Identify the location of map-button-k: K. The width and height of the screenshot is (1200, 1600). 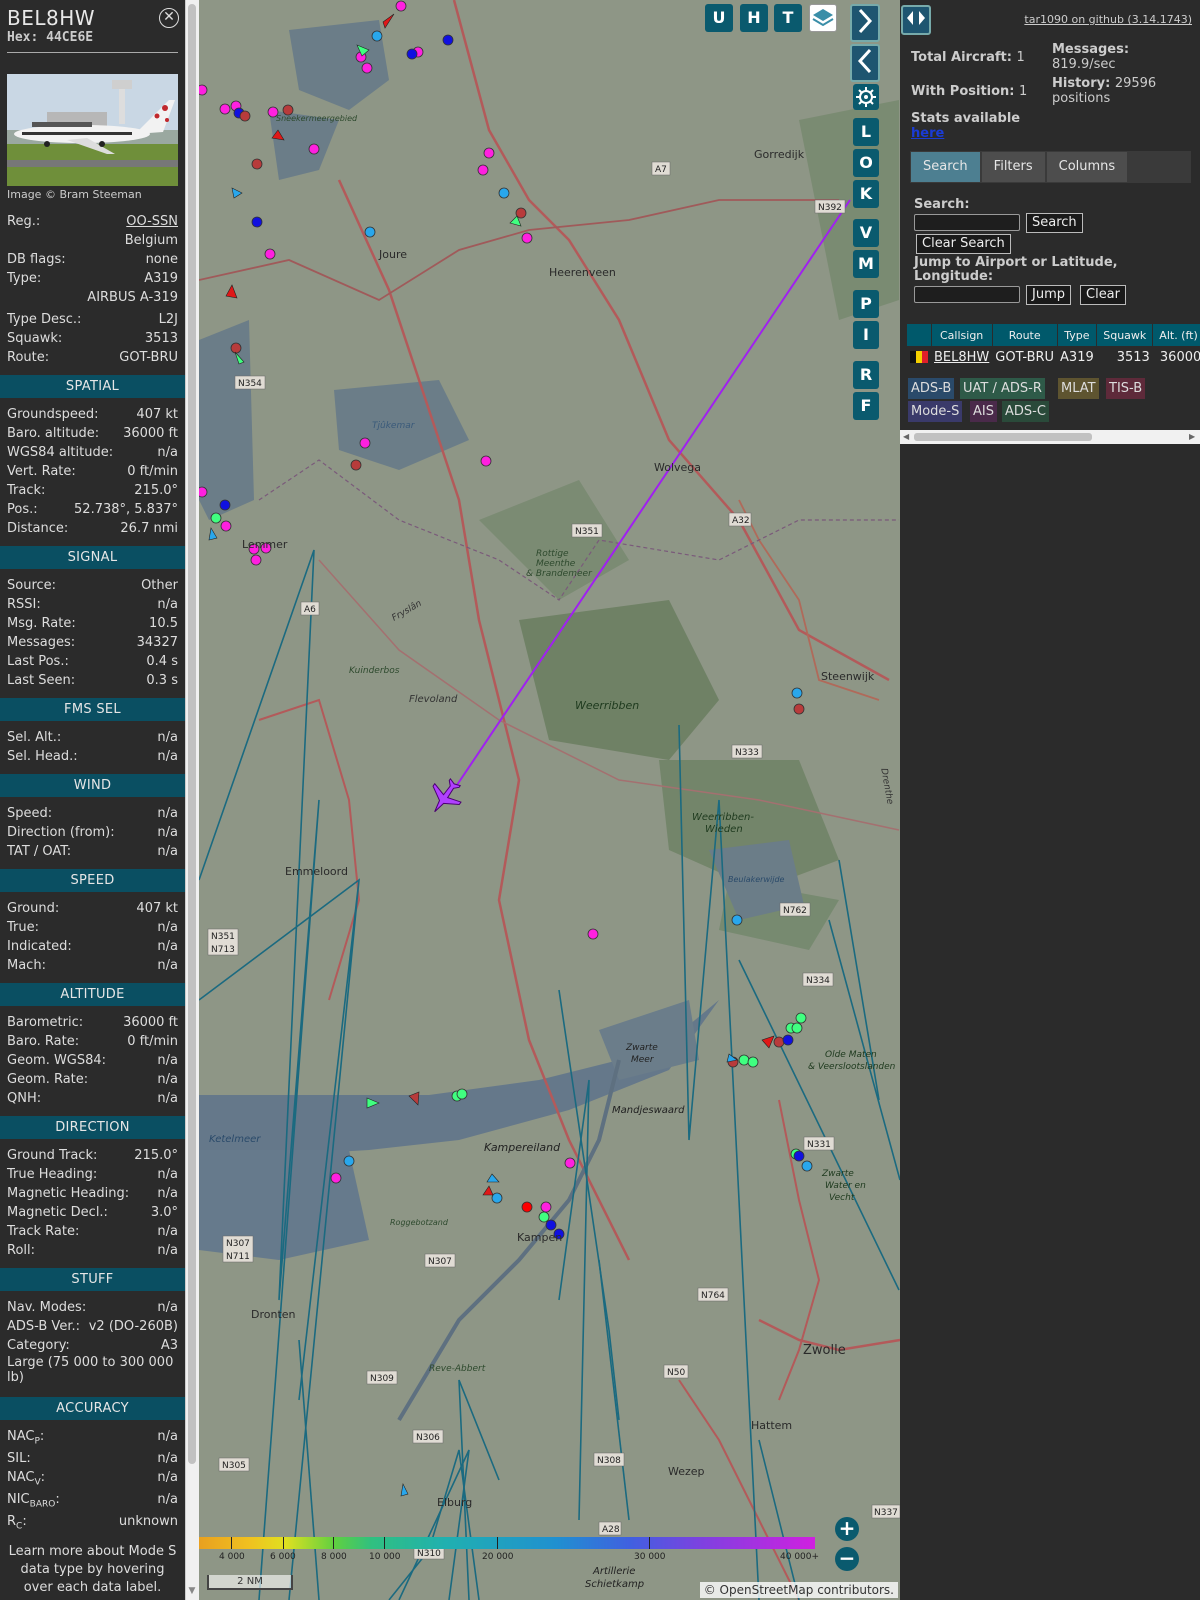
(866, 194).